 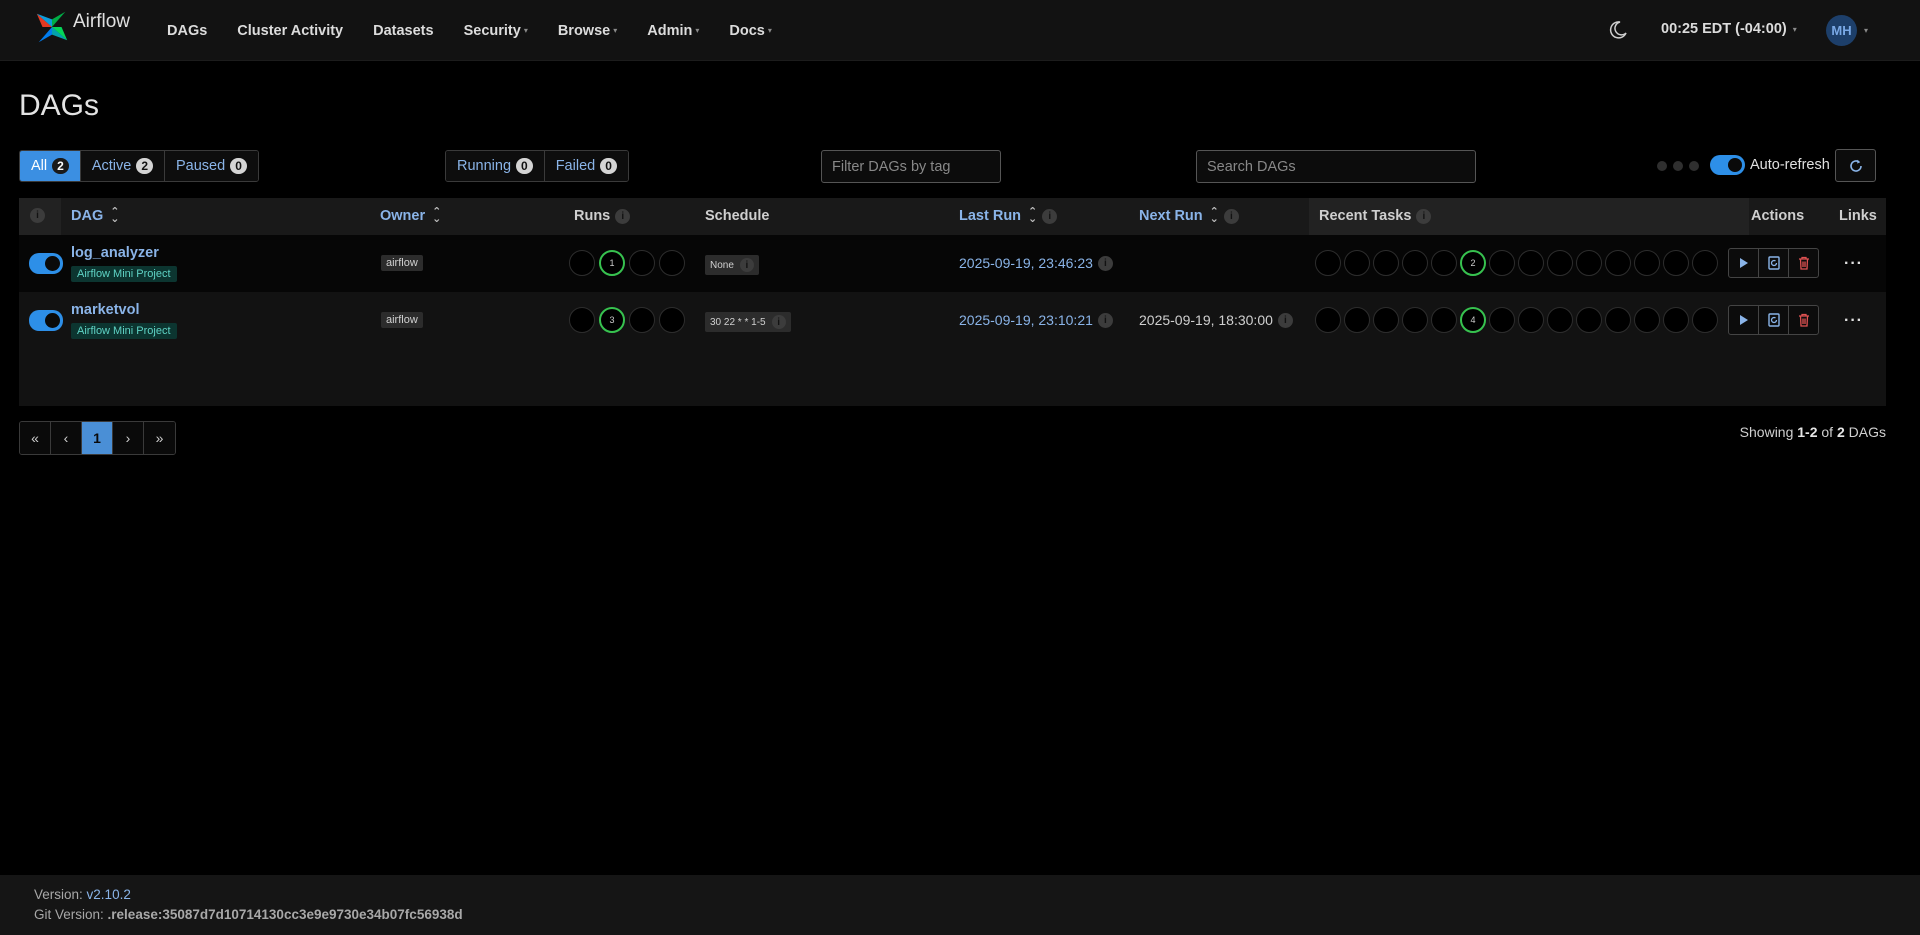 What do you see at coordinates (496, 31) in the screenshot?
I see `nav-security-menu: Security ▾` at bounding box center [496, 31].